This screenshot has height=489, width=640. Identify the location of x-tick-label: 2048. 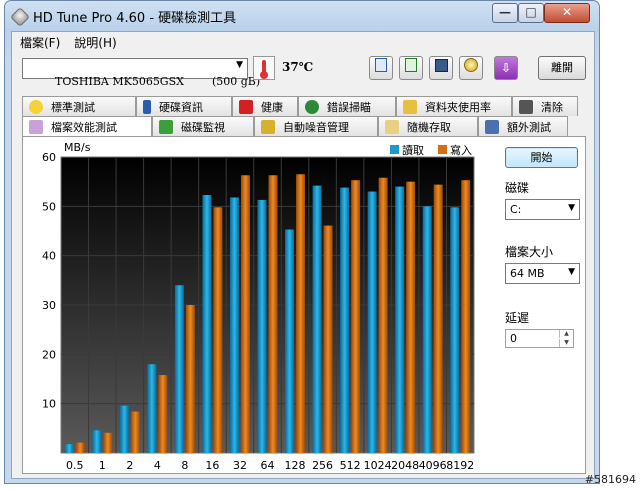
(405, 465).